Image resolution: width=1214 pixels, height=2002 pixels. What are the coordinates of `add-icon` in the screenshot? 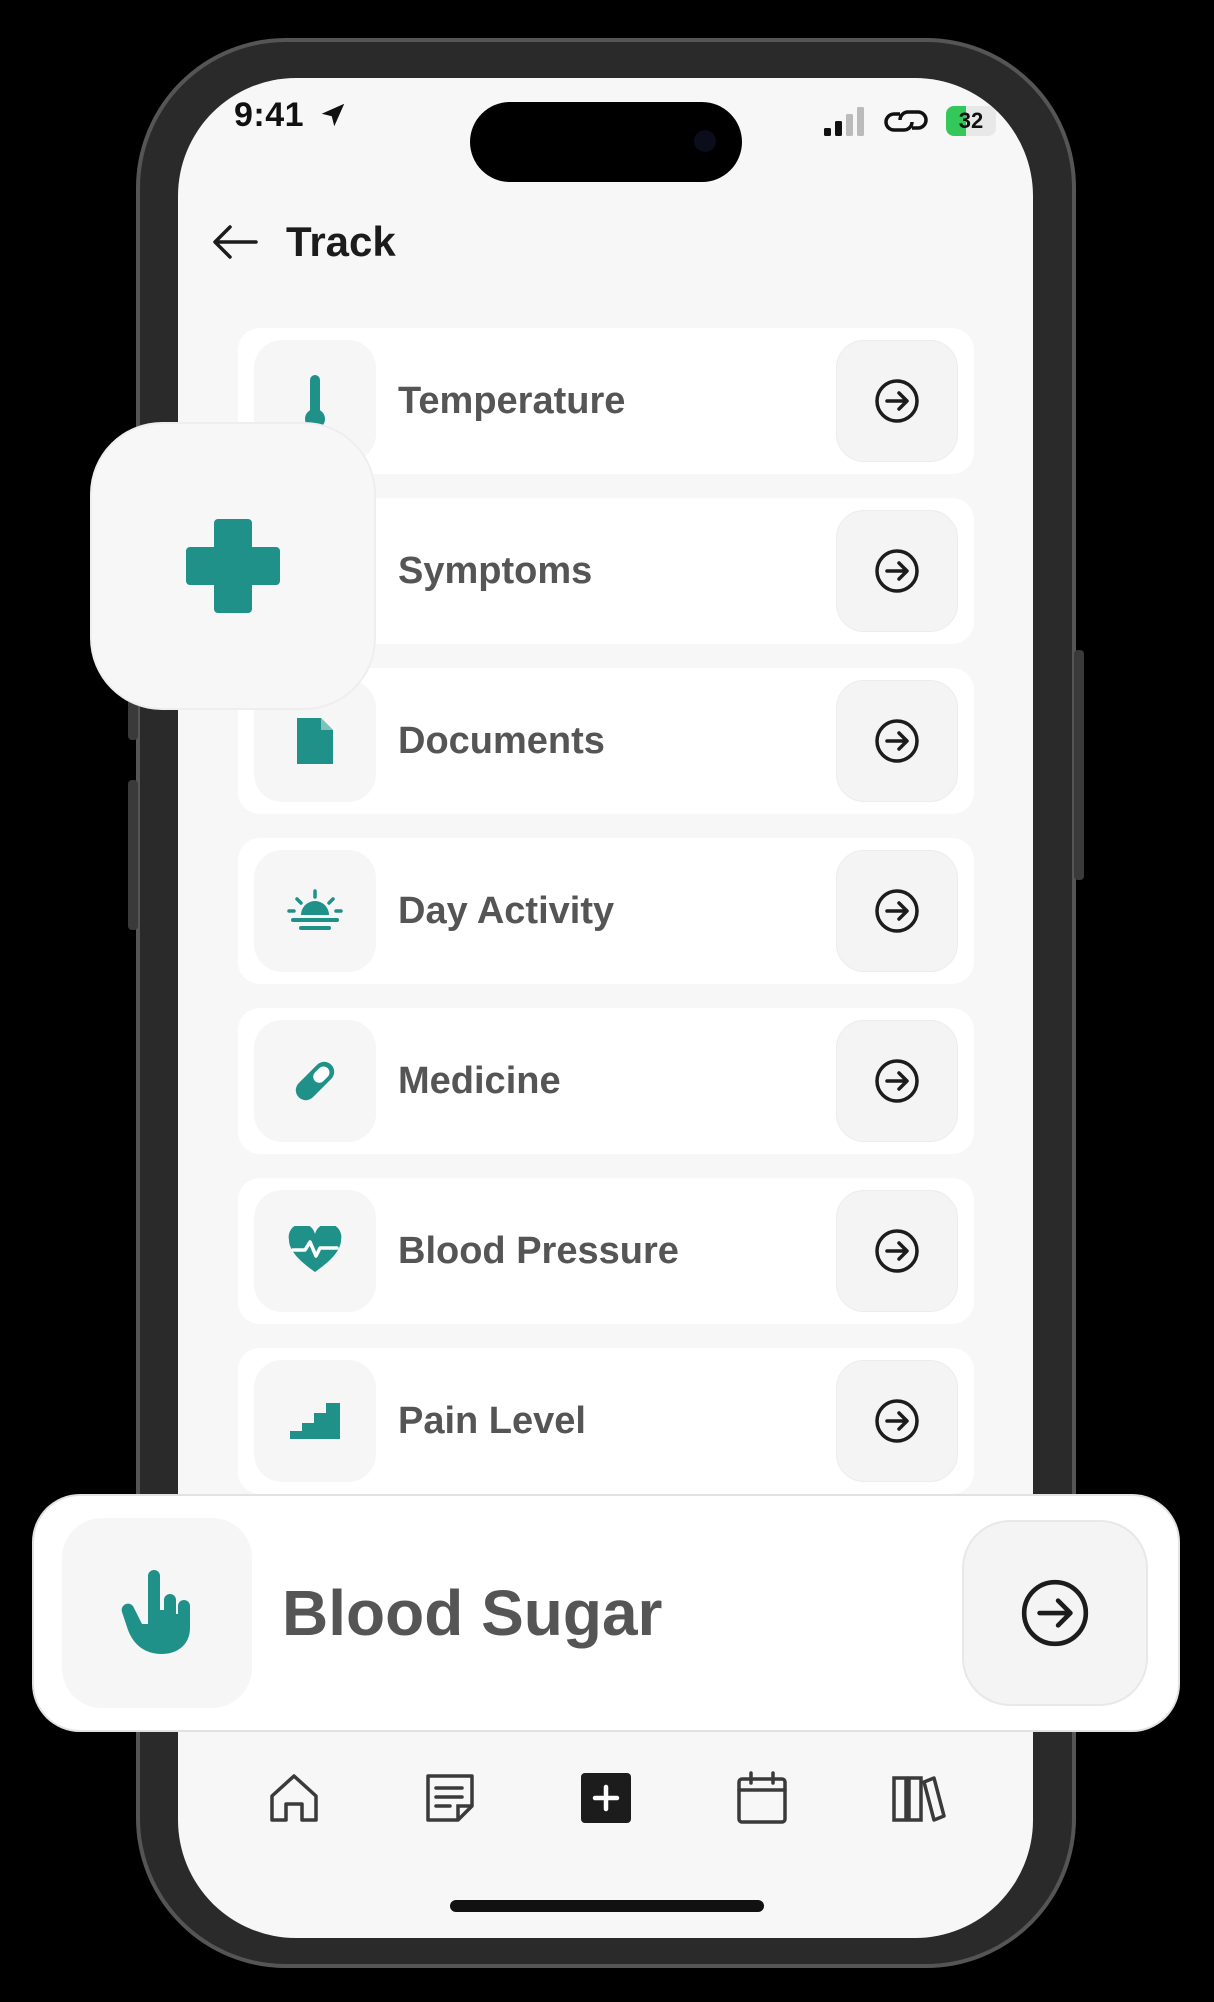 It's located at (606, 1798).